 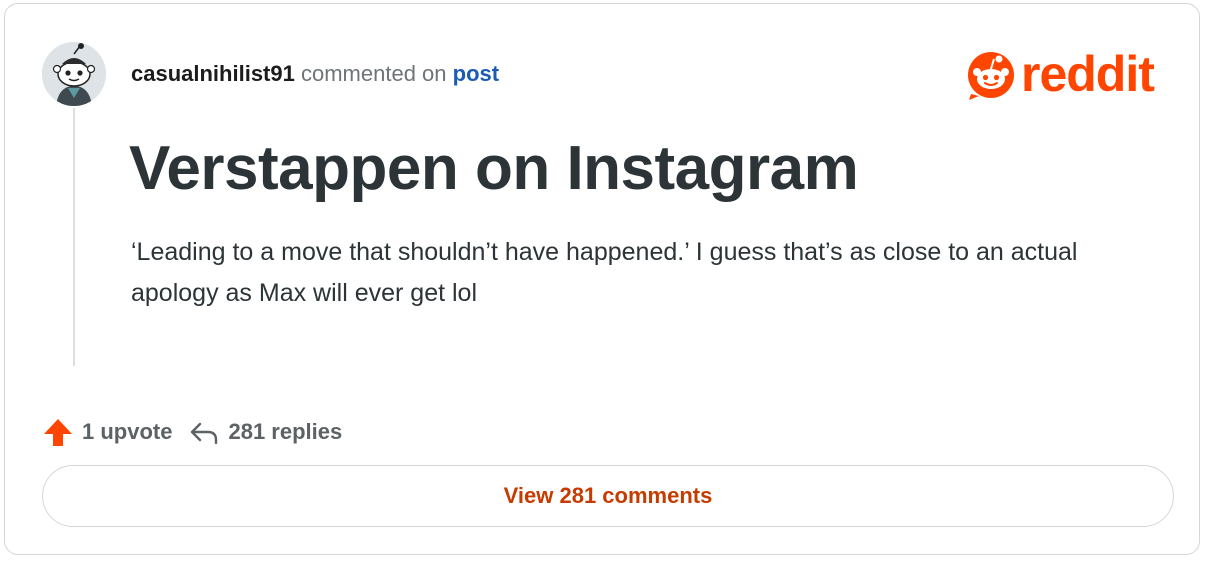 What do you see at coordinates (58, 432) in the screenshot?
I see `upvote-arrow-icon` at bounding box center [58, 432].